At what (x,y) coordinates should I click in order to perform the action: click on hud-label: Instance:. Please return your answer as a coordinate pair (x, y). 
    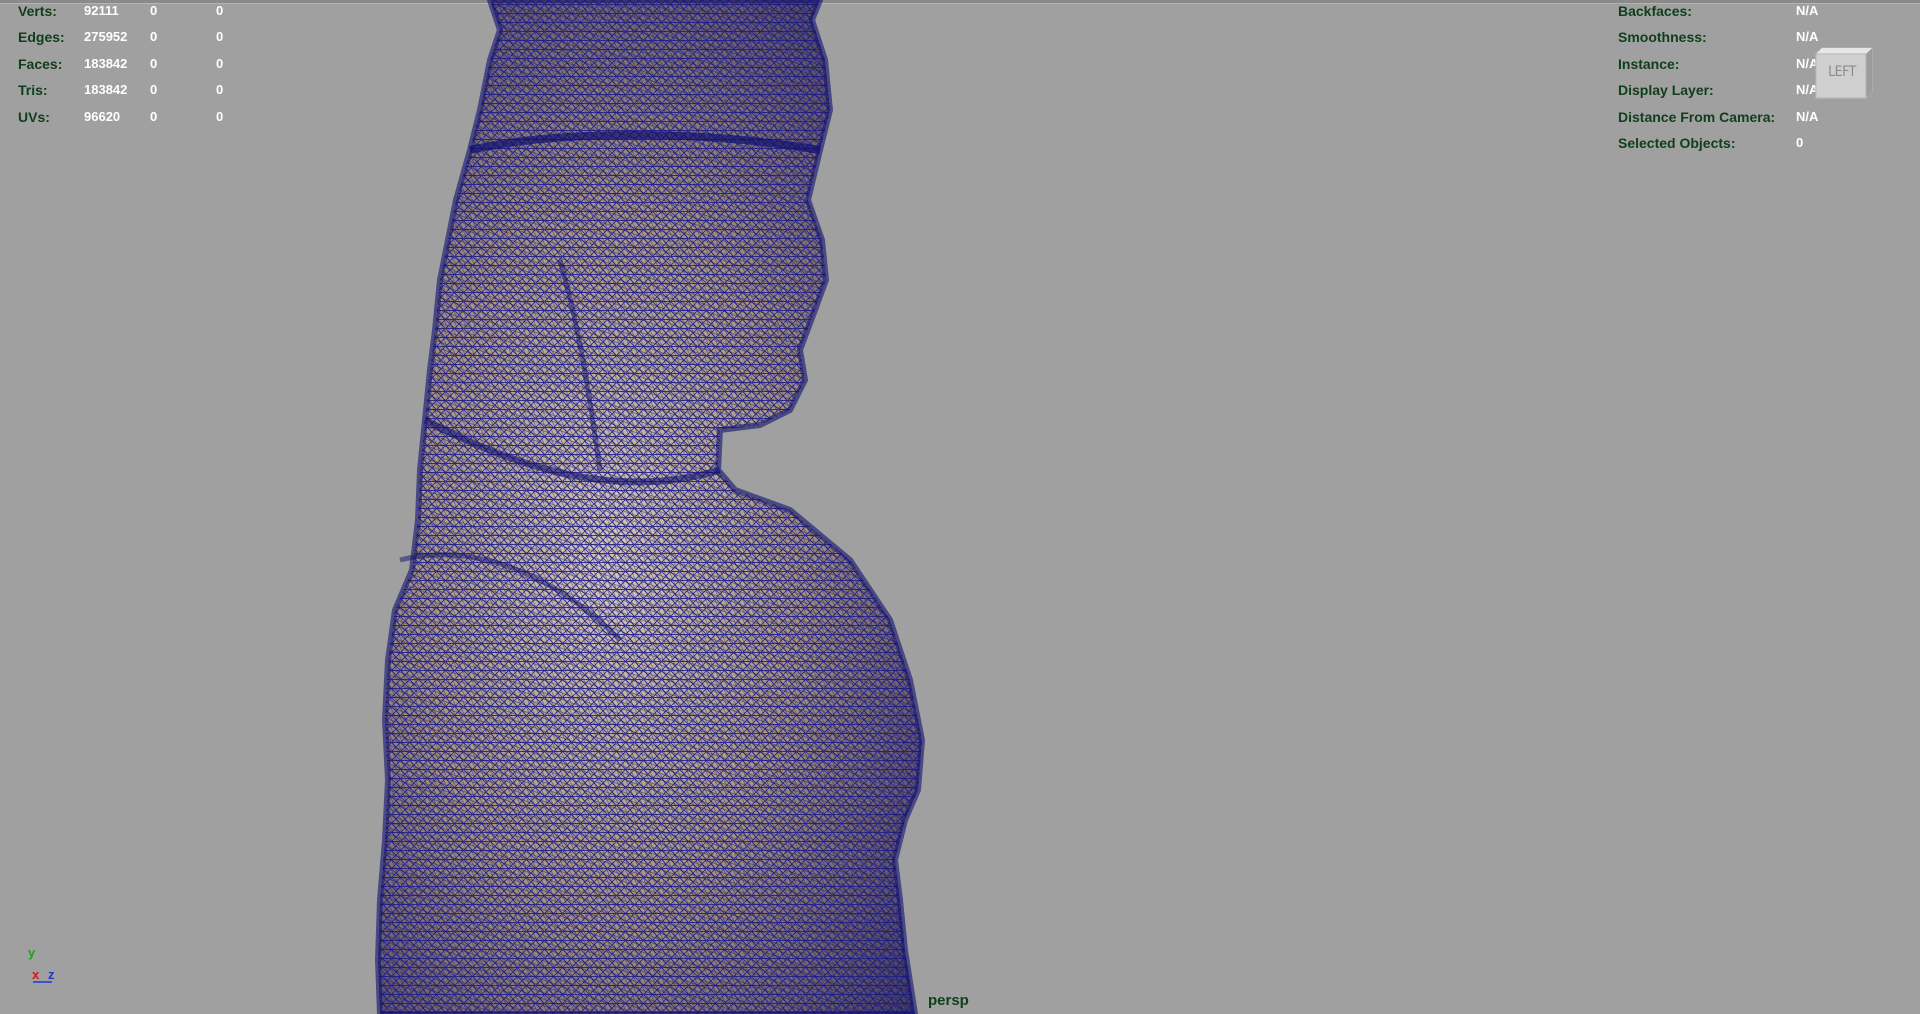
    Looking at the image, I should click on (1649, 63).